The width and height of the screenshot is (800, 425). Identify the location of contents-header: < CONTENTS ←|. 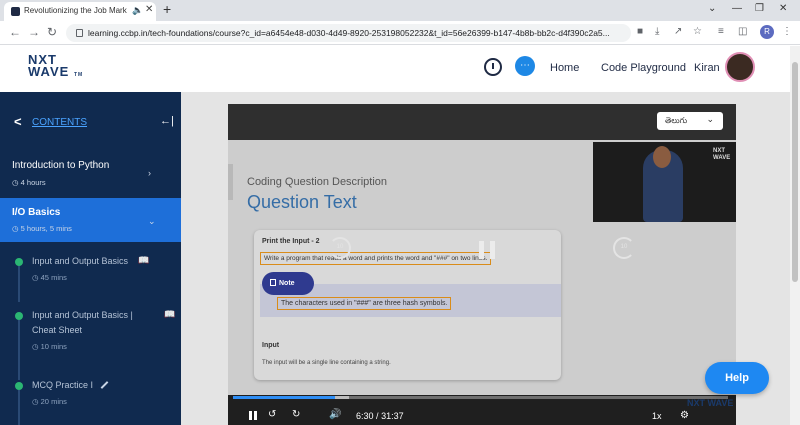
(90, 121).